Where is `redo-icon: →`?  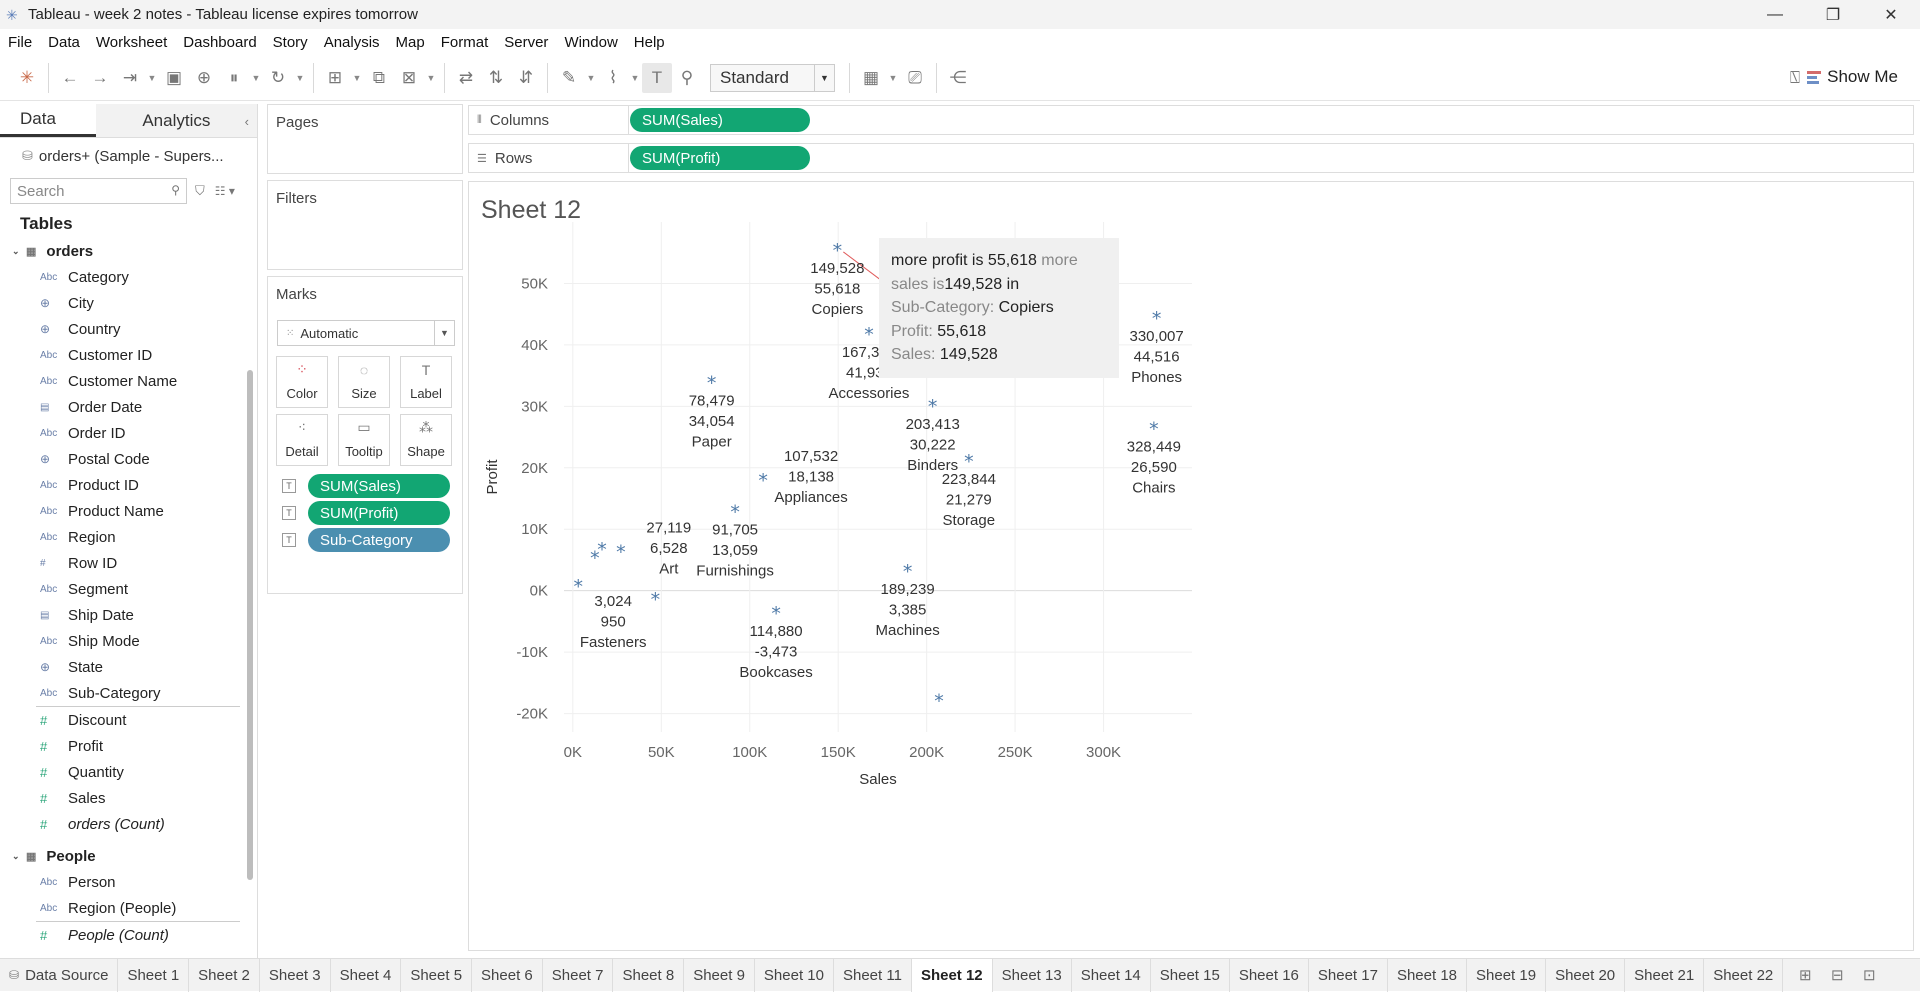
redo-icon: → is located at coordinates (100, 78).